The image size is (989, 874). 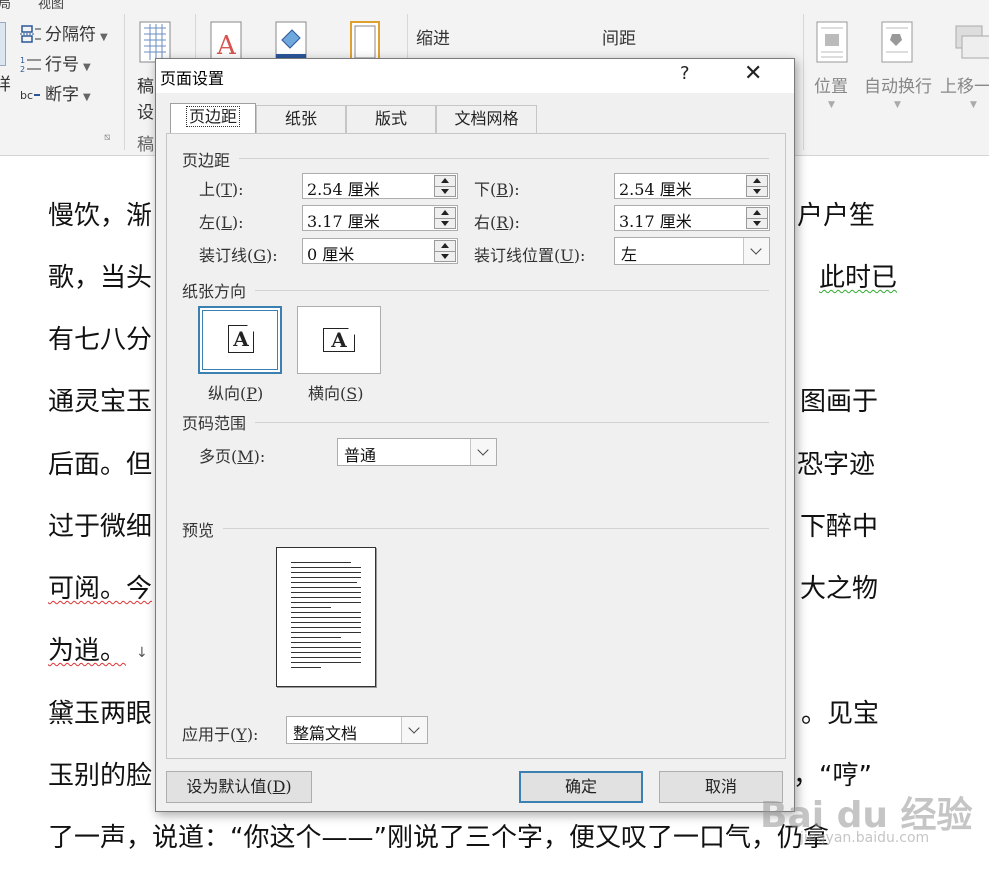 I want to click on apply-to-select: 整篇文档, so click(x=357, y=730).